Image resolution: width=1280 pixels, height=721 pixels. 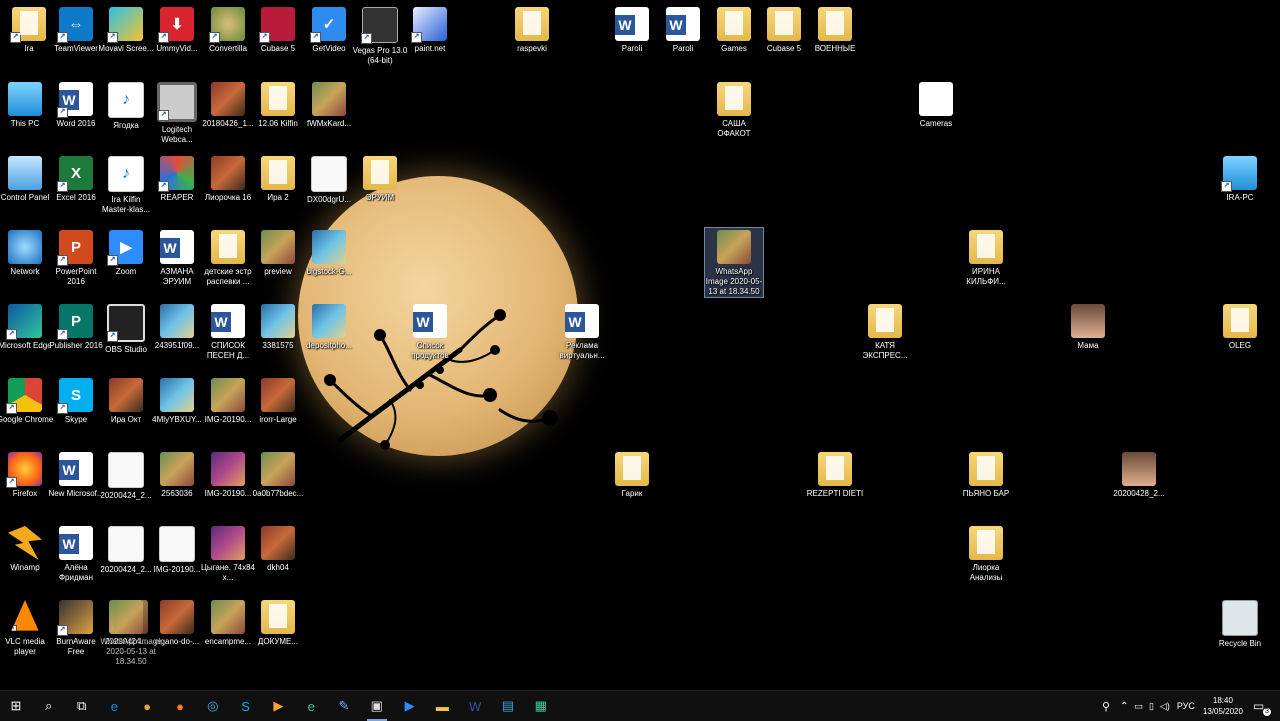 I want to click on vegas-pro-icon: ▣, so click(x=376, y=705).